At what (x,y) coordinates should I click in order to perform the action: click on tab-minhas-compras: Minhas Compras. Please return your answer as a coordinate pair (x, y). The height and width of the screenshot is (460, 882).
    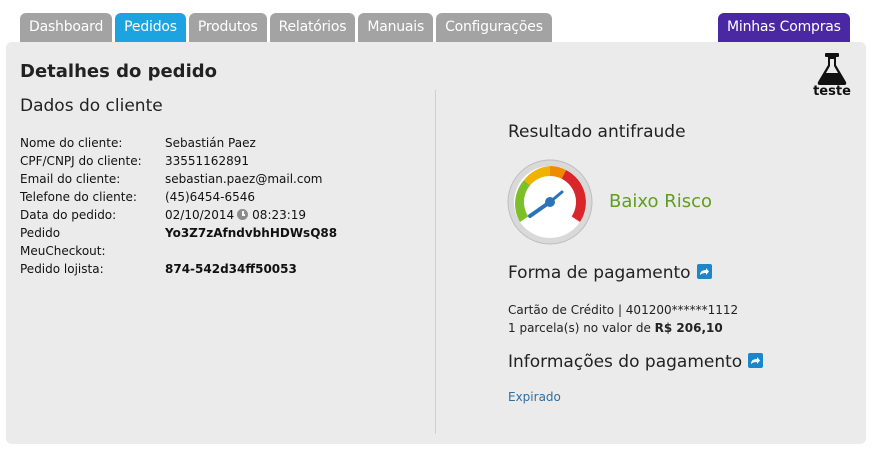
    Looking at the image, I should click on (784, 27).